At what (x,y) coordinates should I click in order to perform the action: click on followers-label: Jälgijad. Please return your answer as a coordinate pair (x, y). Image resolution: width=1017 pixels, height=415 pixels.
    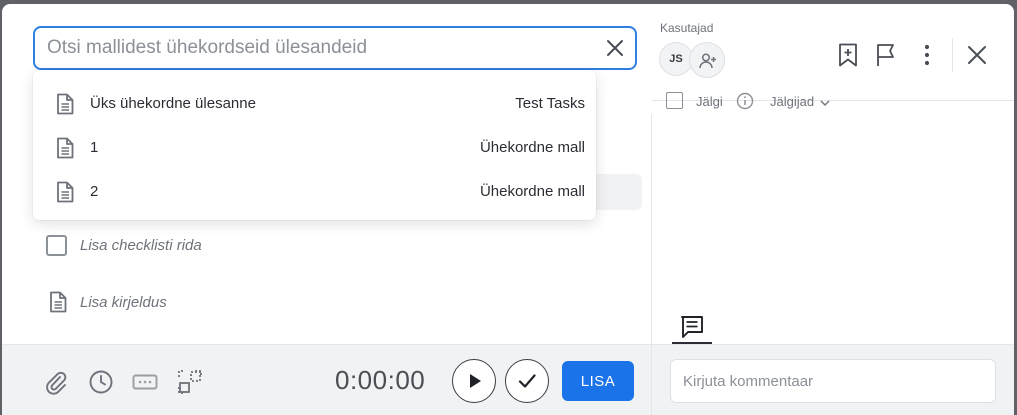
    Looking at the image, I should click on (792, 101).